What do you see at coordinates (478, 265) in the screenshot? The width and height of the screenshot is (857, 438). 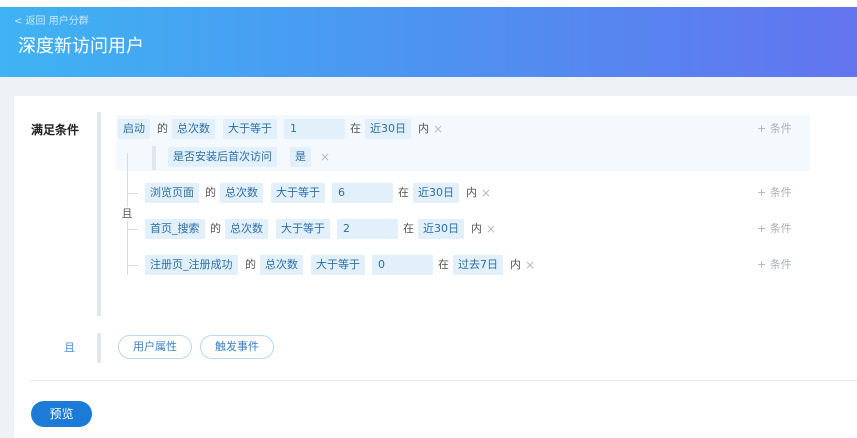 I see `time-range-select: 过去7日` at bounding box center [478, 265].